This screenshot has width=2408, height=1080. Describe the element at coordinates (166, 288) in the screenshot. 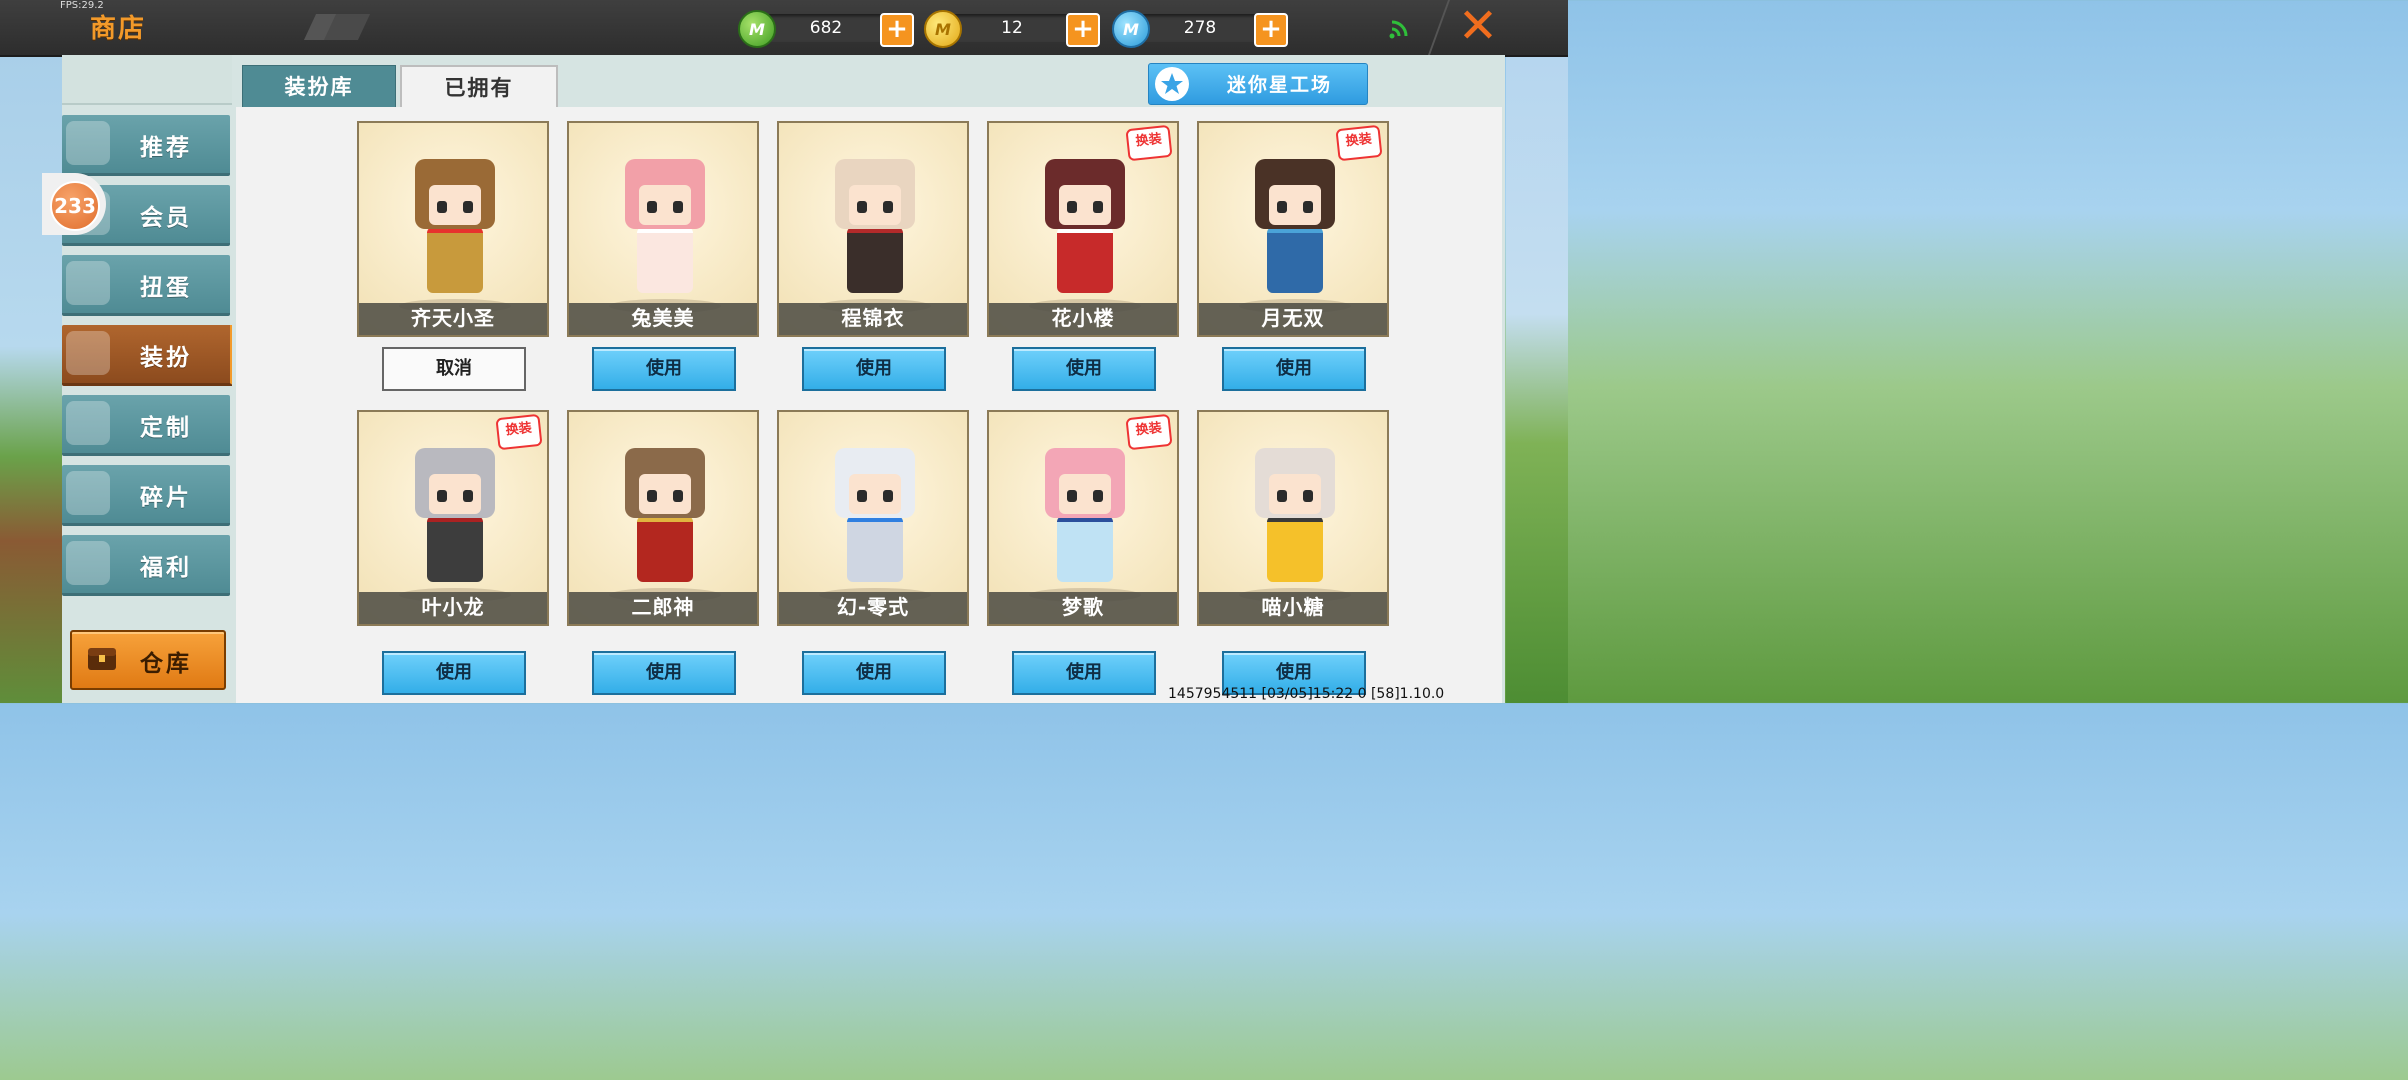

I see `sidebar-item-label: 扭蛋` at that location.